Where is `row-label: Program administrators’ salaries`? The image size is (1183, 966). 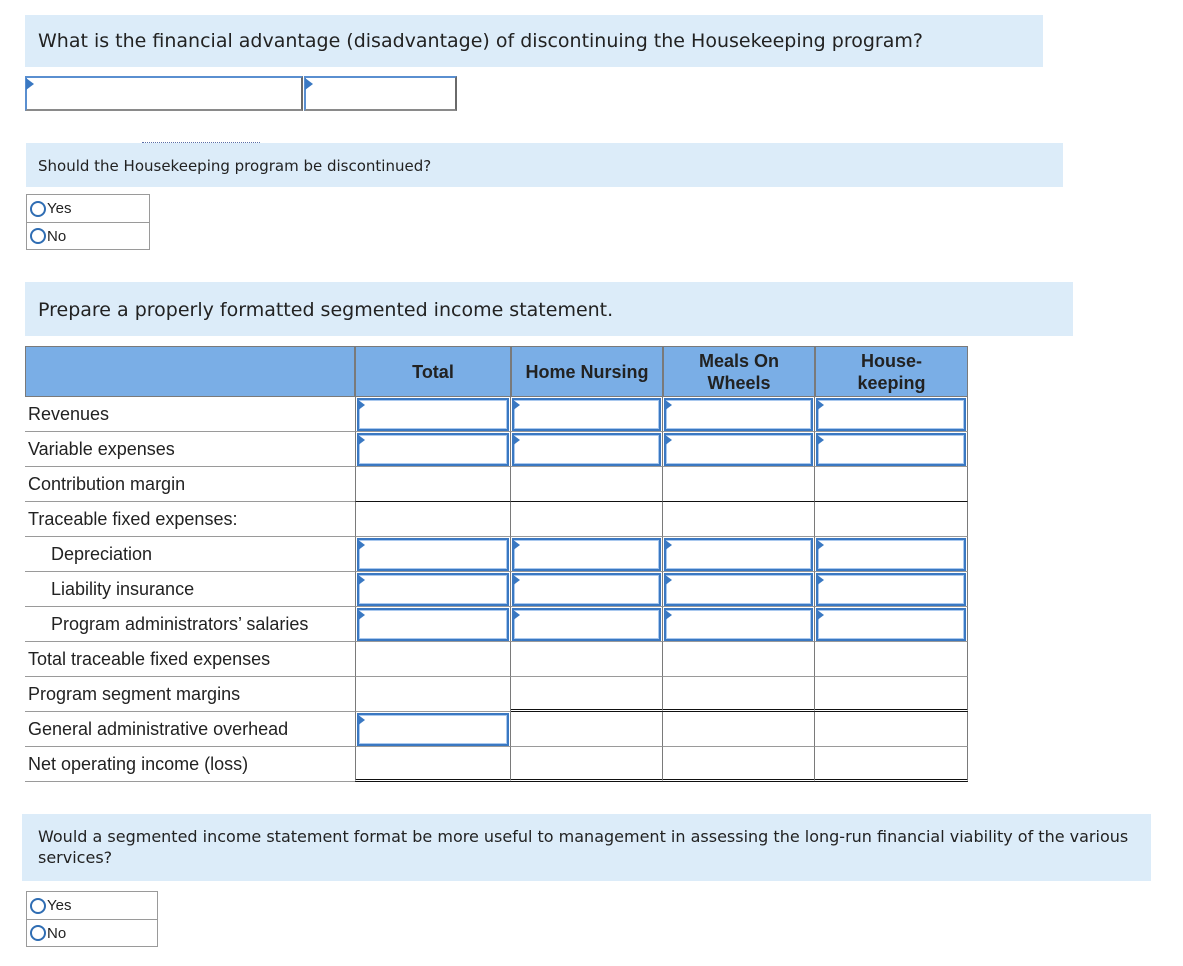
row-label: Program administrators’ salaries is located at coordinates (190, 624).